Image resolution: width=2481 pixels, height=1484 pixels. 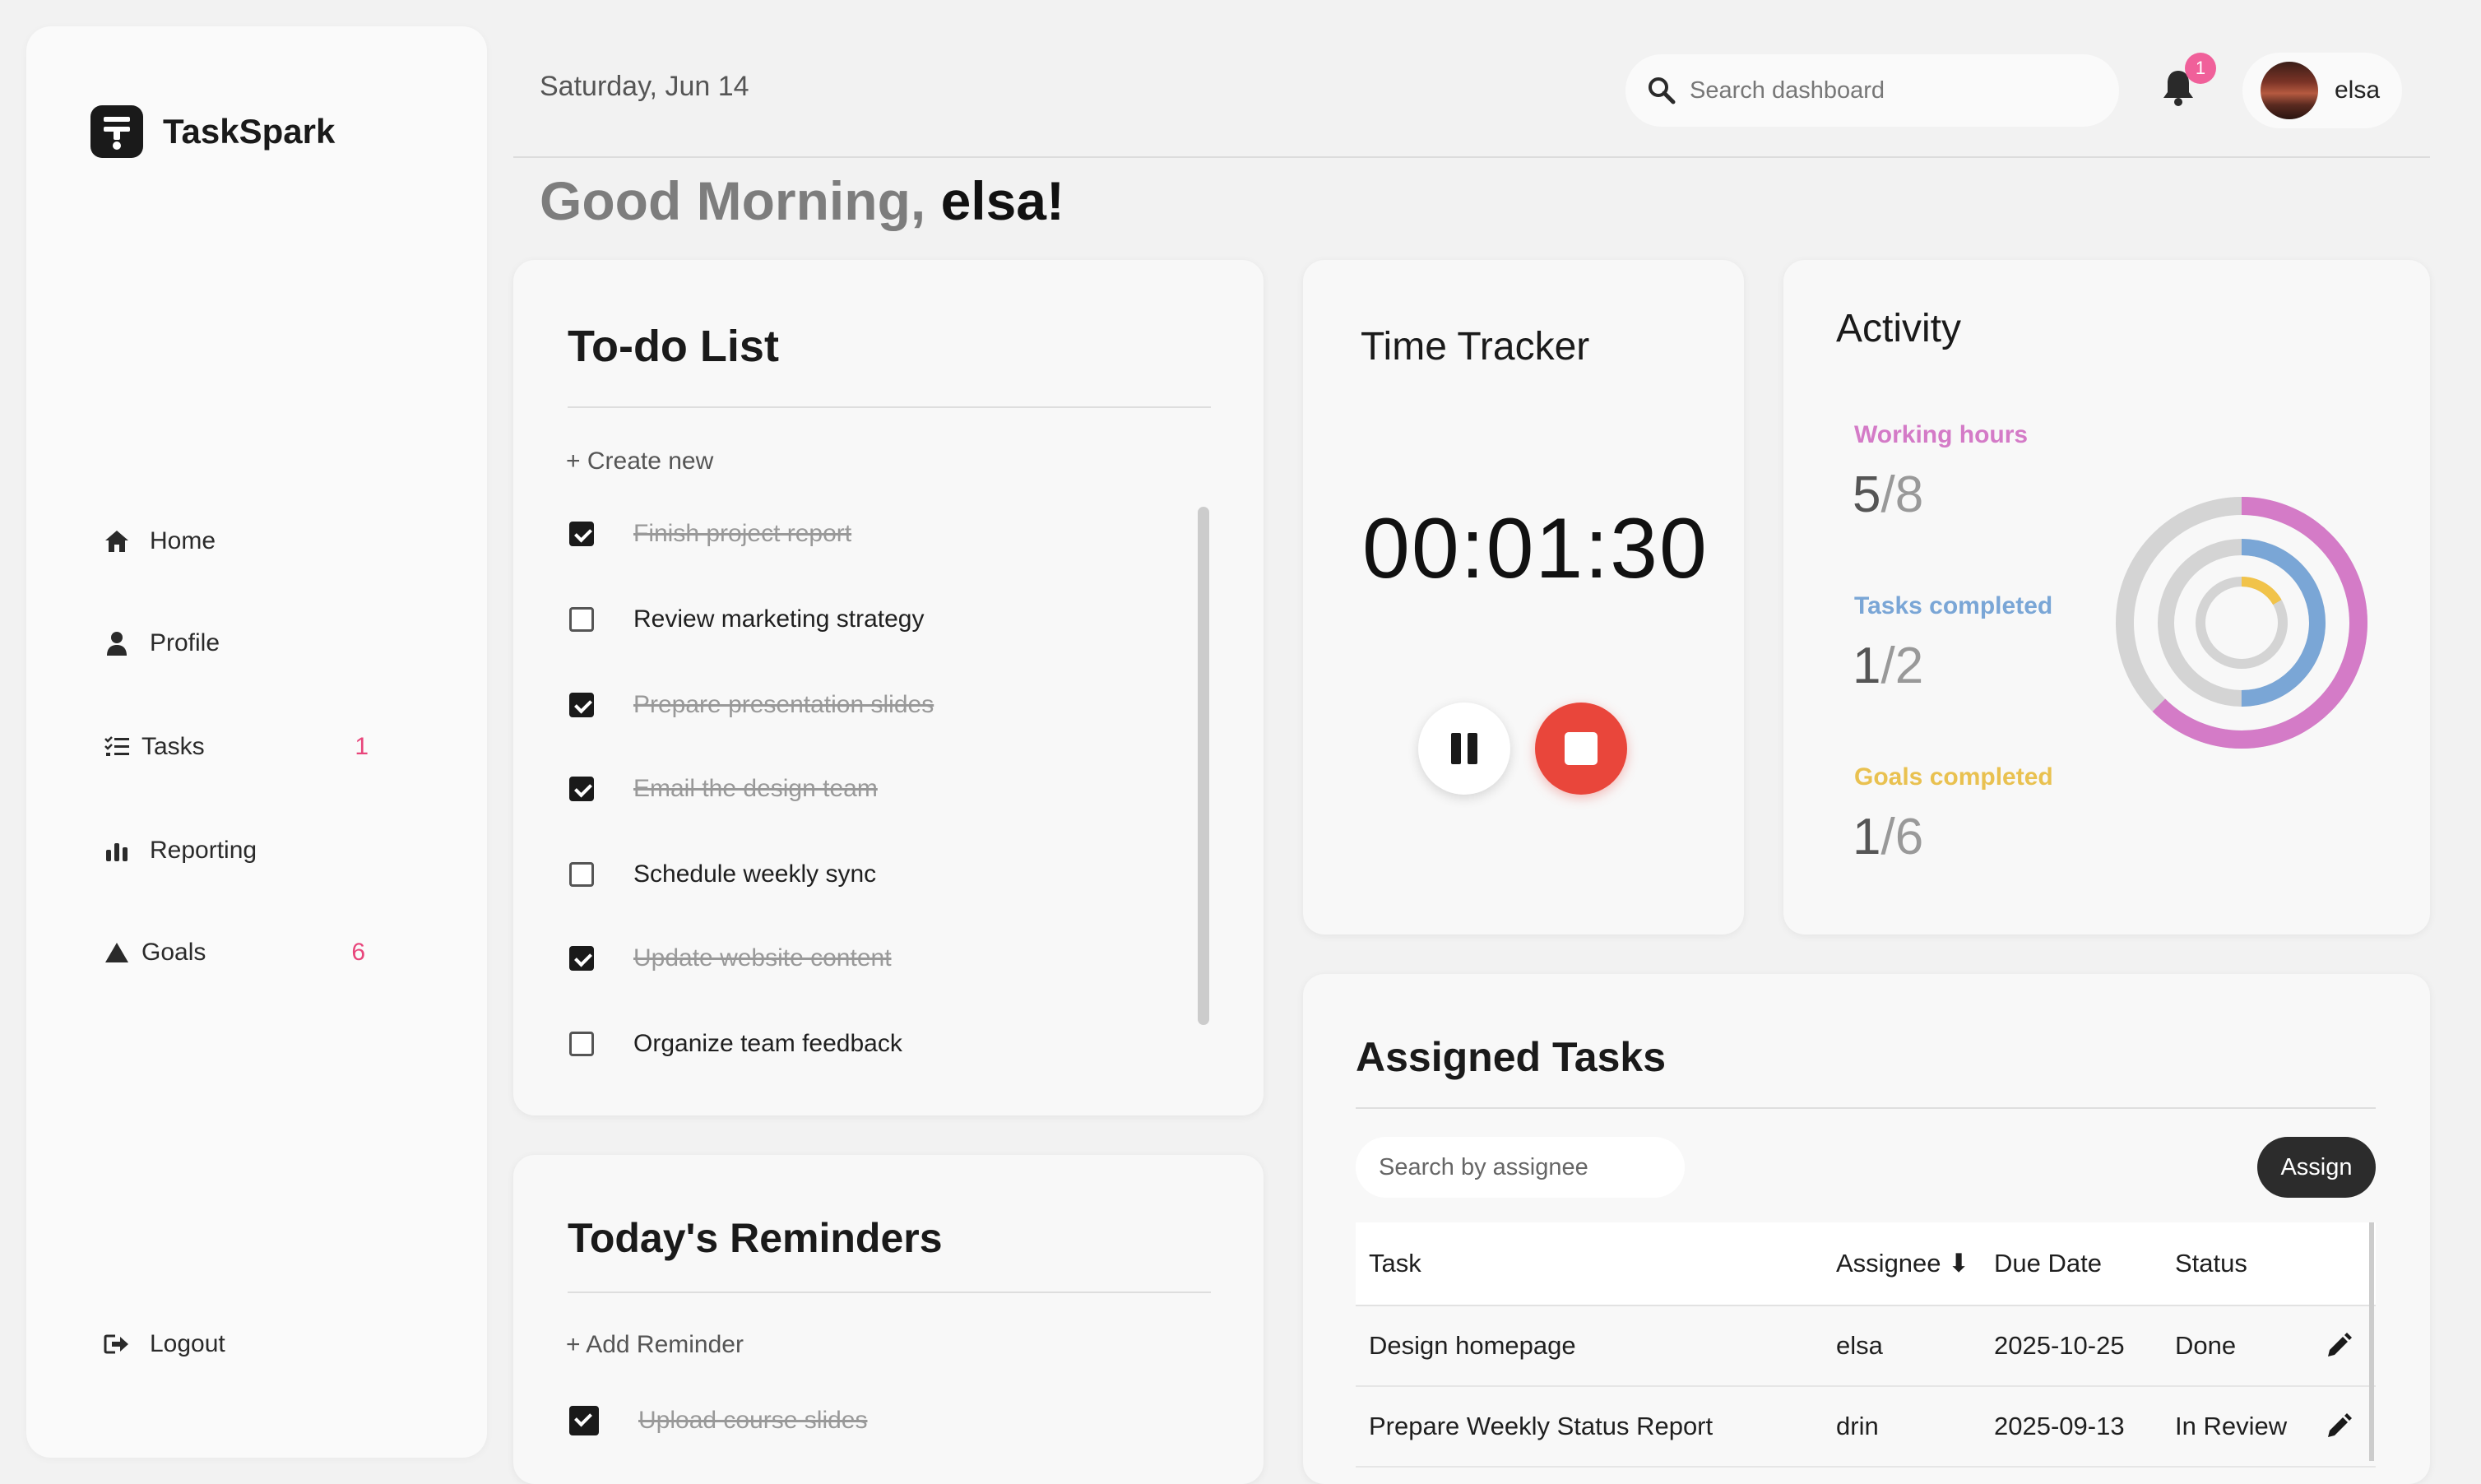 What do you see at coordinates (117, 952) in the screenshot?
I see `triangle-icon` at bounding box center [117, 952].